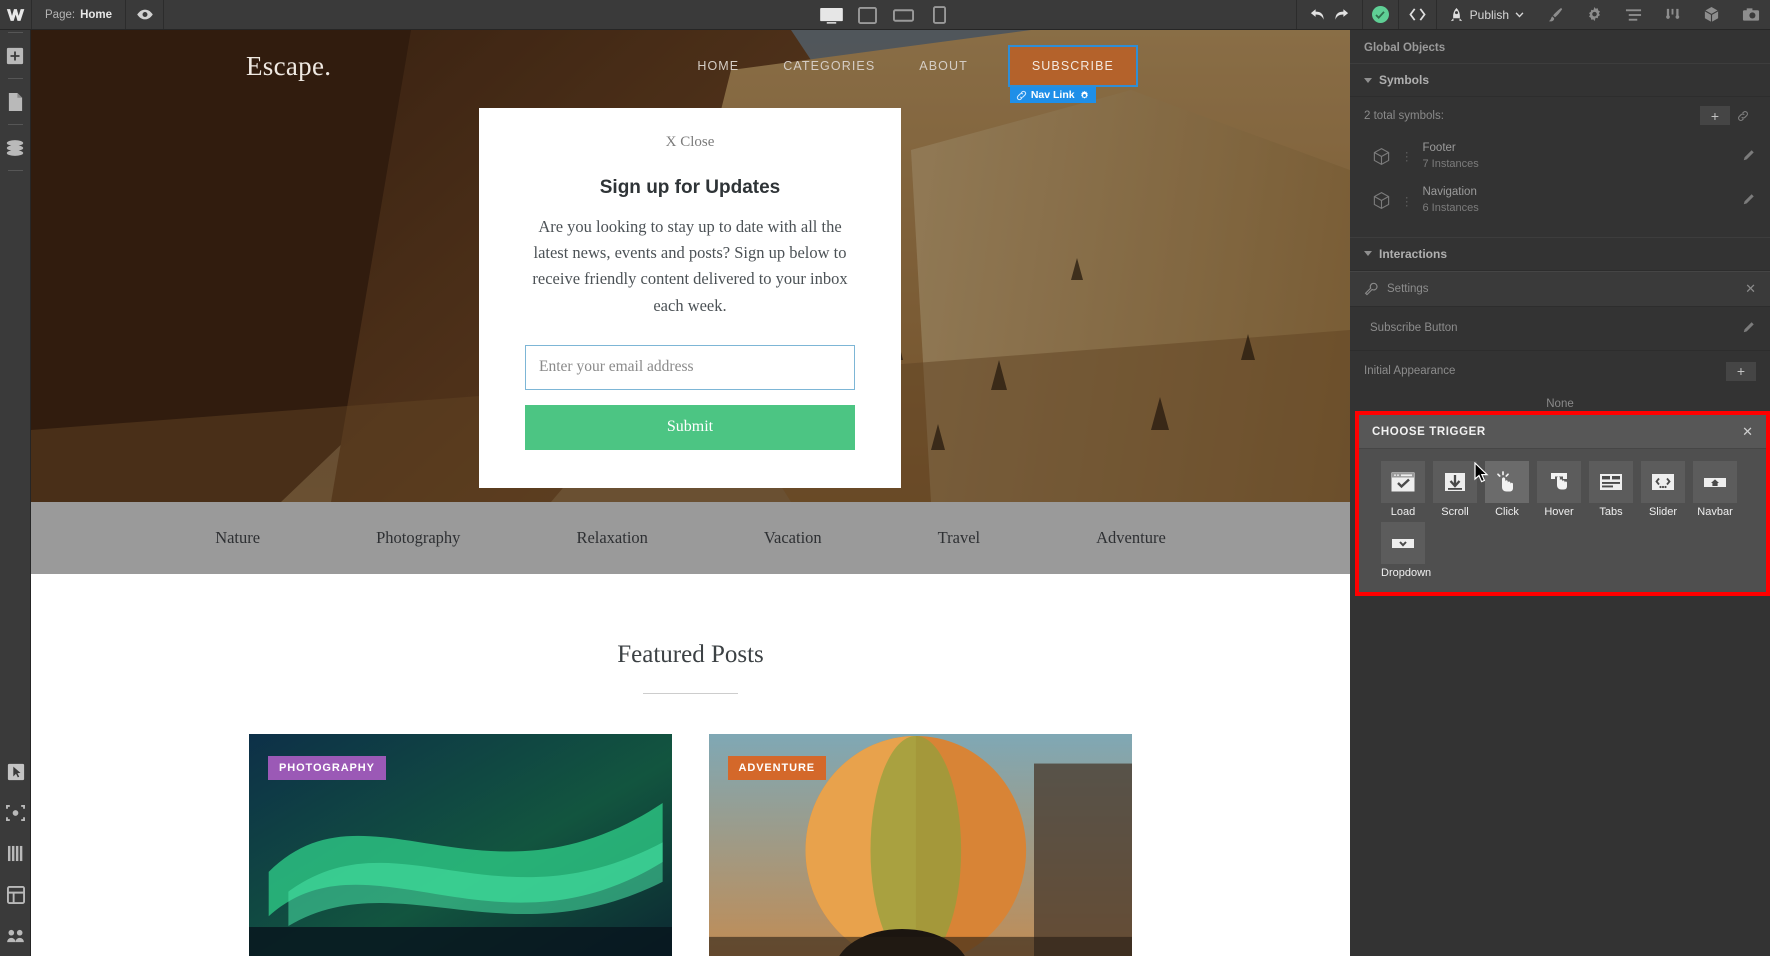  I want to click on trigger-option-tabs: Tabs, so click(1611, 489).